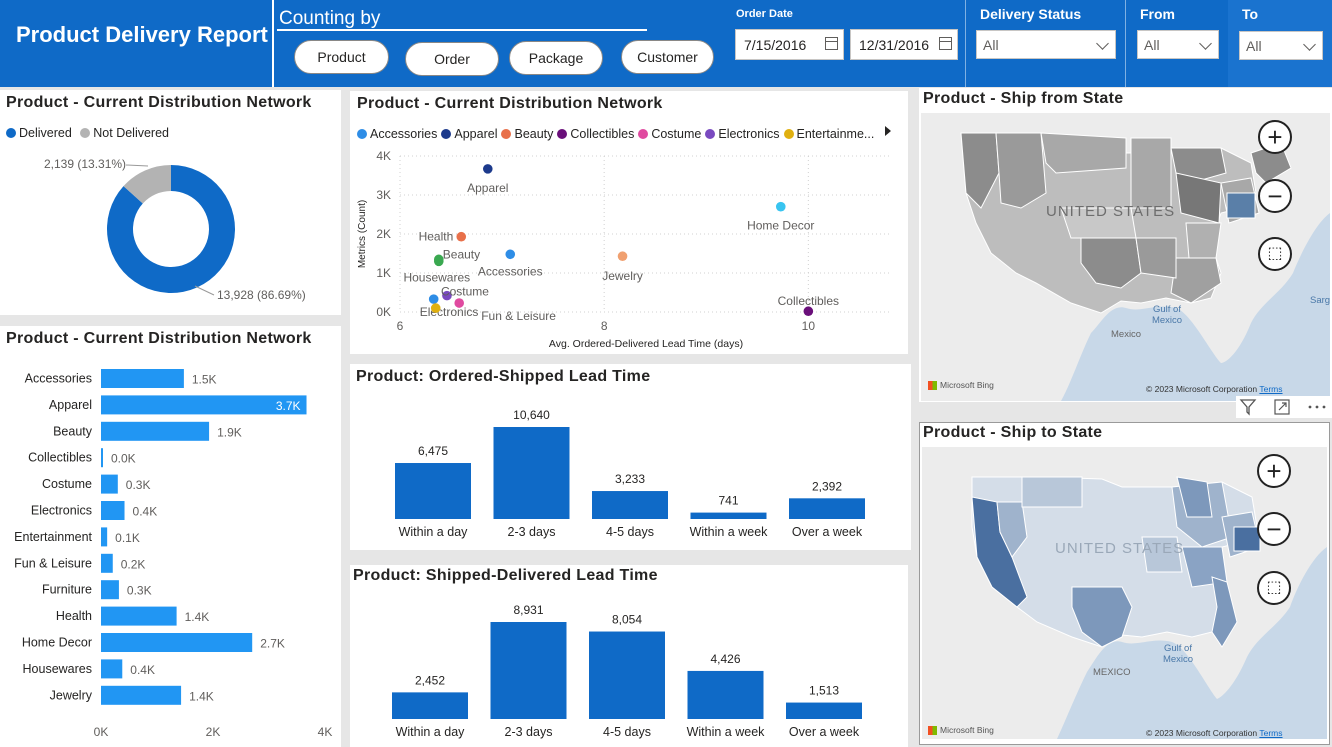 This screenshot has height=747, width=1332. I want to click on hbar-data-label: 2.7K, so click(272, 644).